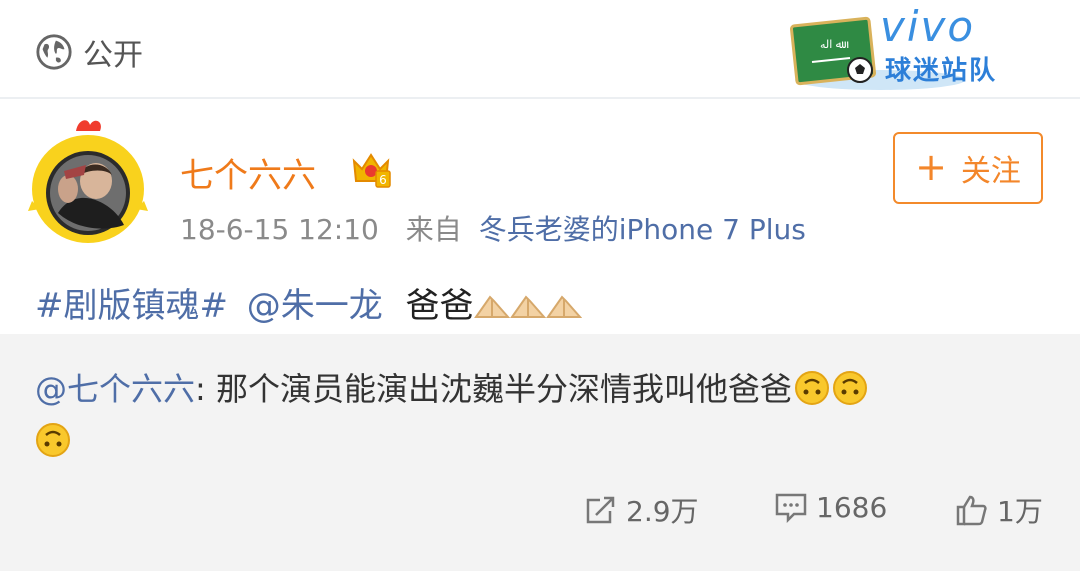 The height and width of the screenshot is (571, 1080). I want to click on globe-icon, so click(54, 52).